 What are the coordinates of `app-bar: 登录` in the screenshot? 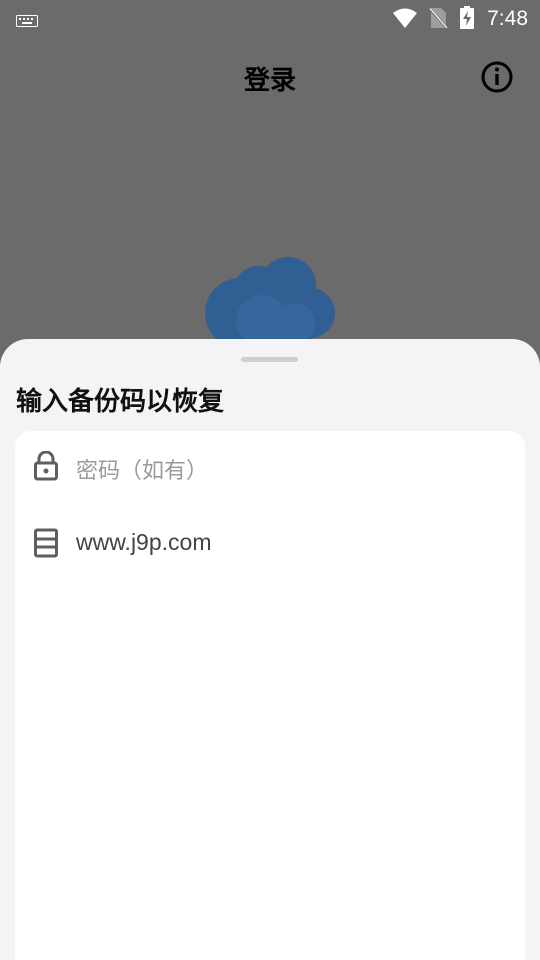 It's located at (270, 78).